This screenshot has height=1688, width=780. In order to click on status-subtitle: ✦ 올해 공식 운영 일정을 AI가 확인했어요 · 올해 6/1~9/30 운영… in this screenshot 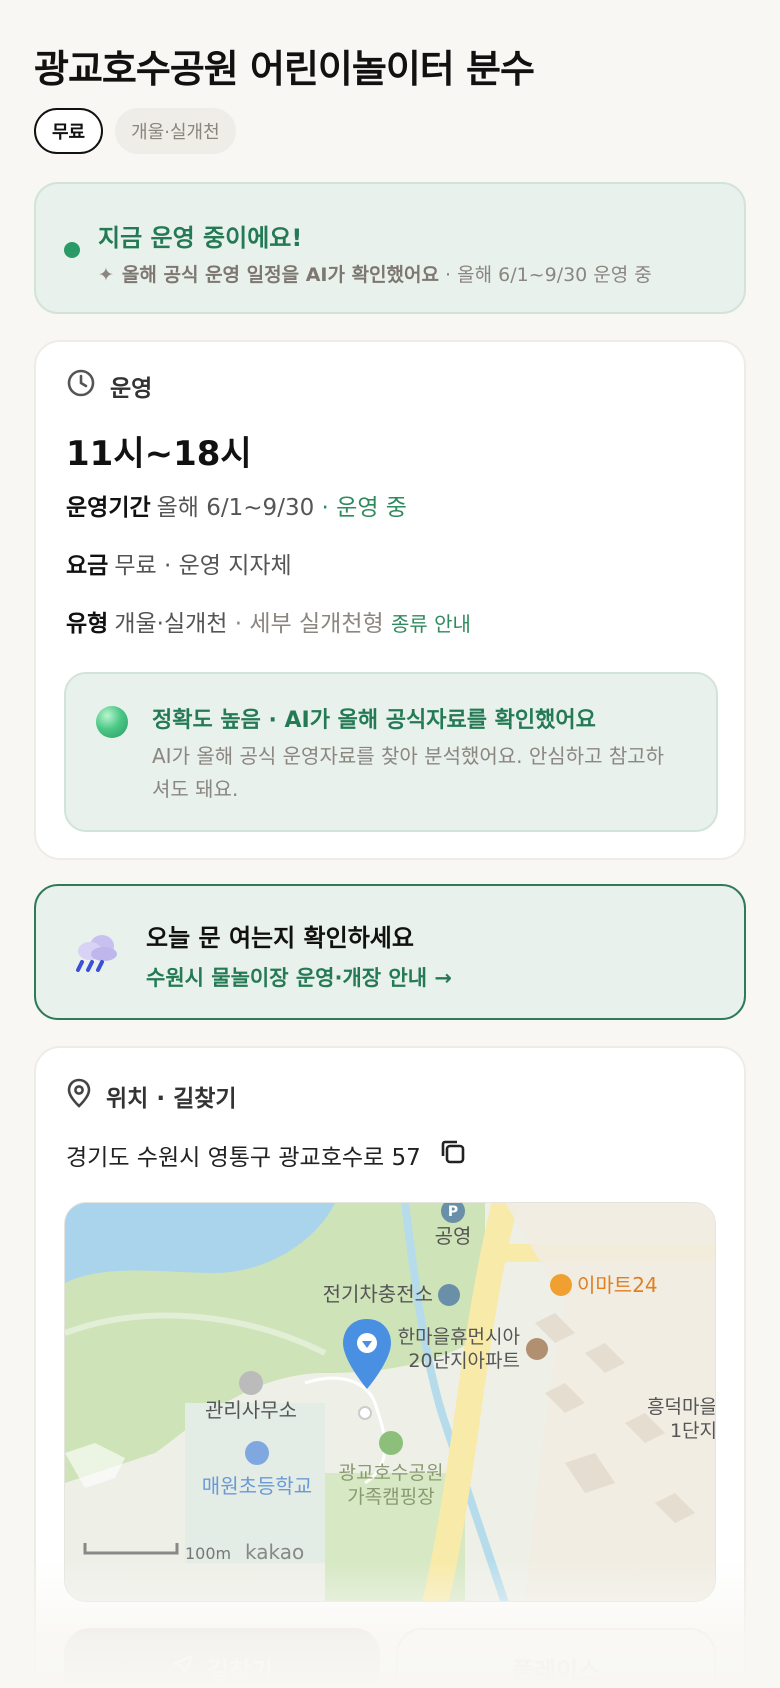, I will do `click(375, 273)`.